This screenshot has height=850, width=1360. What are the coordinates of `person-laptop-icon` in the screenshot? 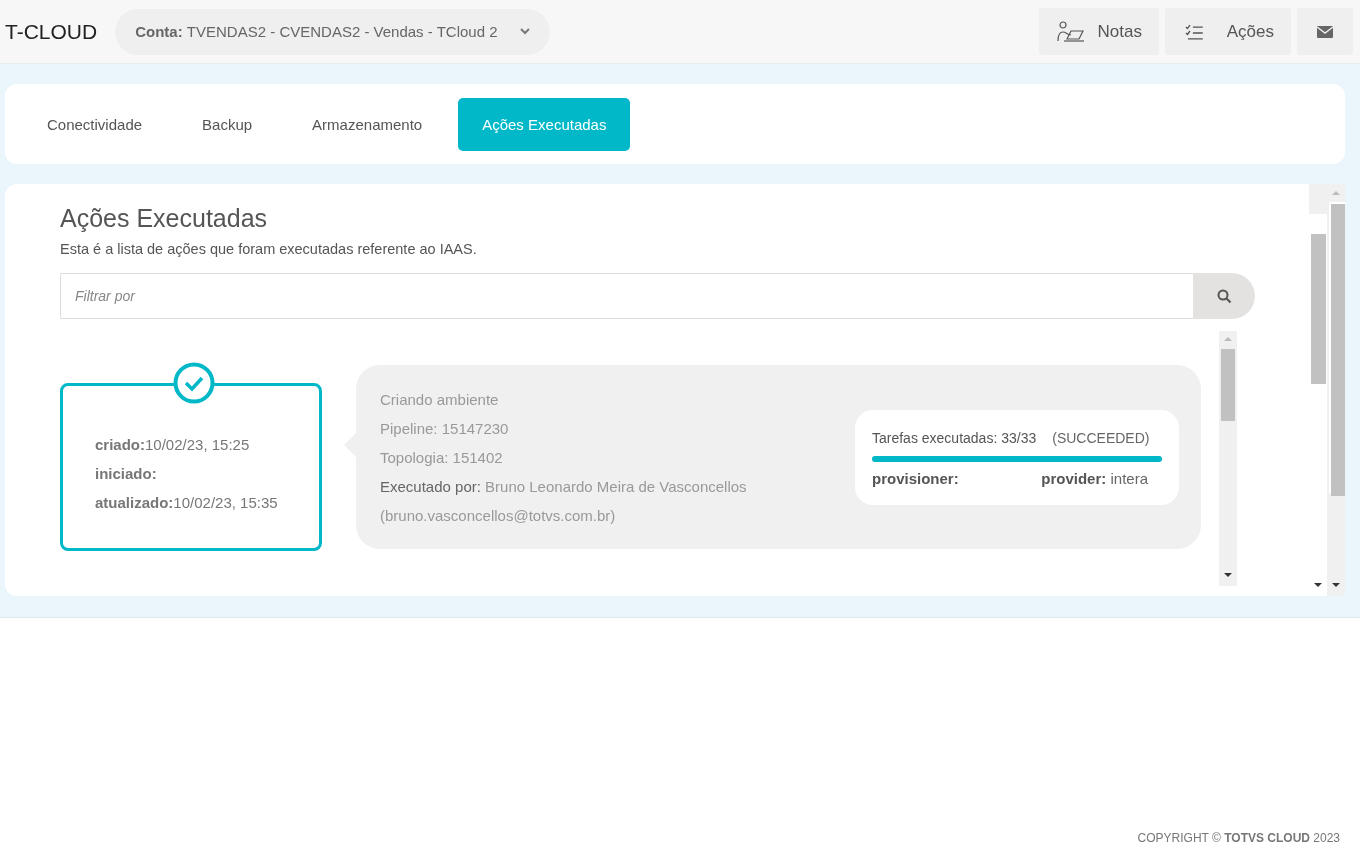 It's located at (1070, 31).